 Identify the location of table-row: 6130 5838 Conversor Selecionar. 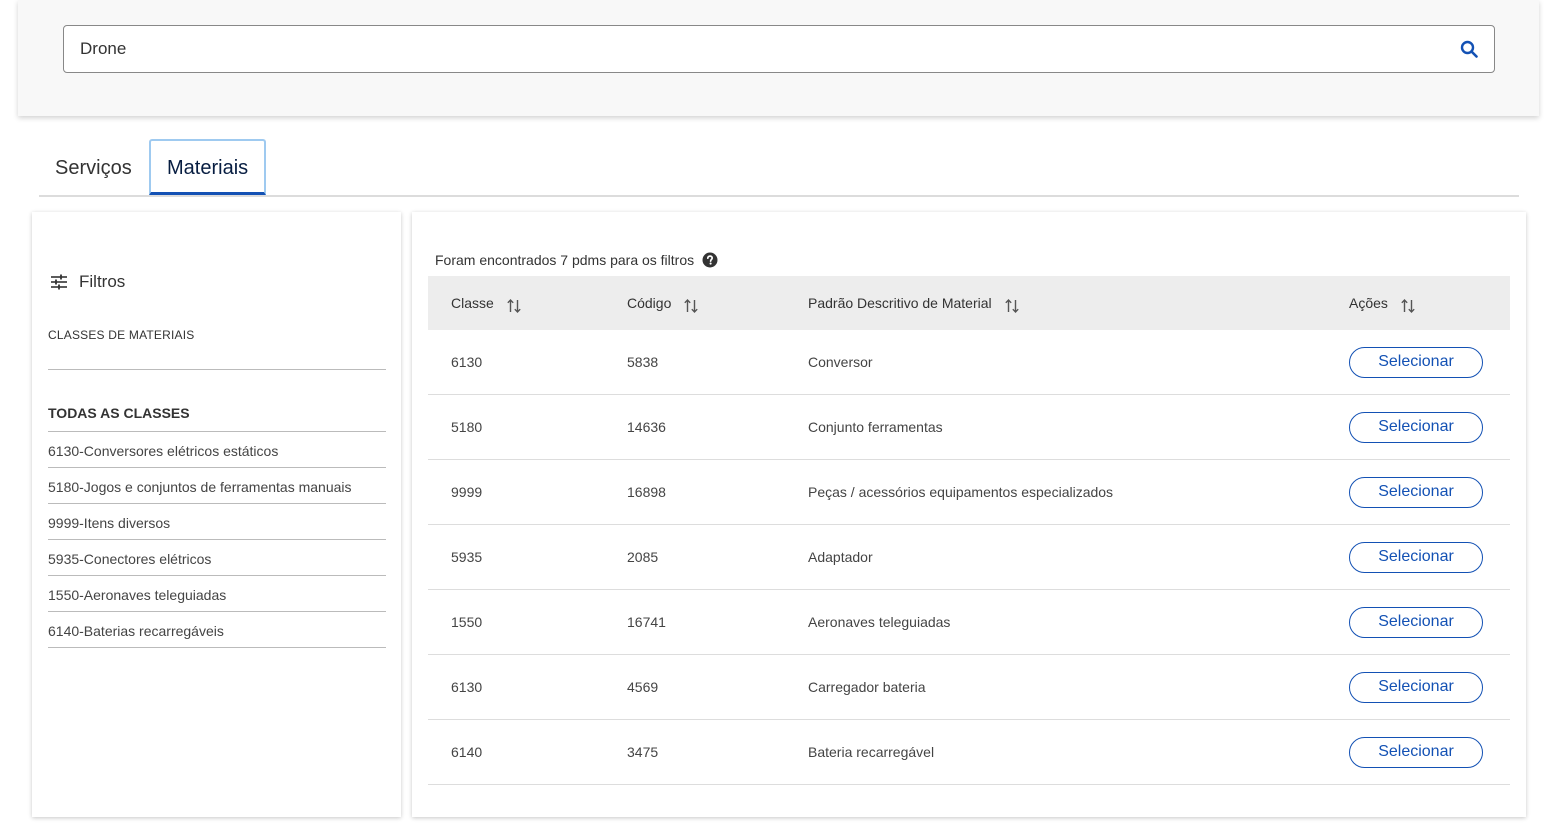
(969, 362).